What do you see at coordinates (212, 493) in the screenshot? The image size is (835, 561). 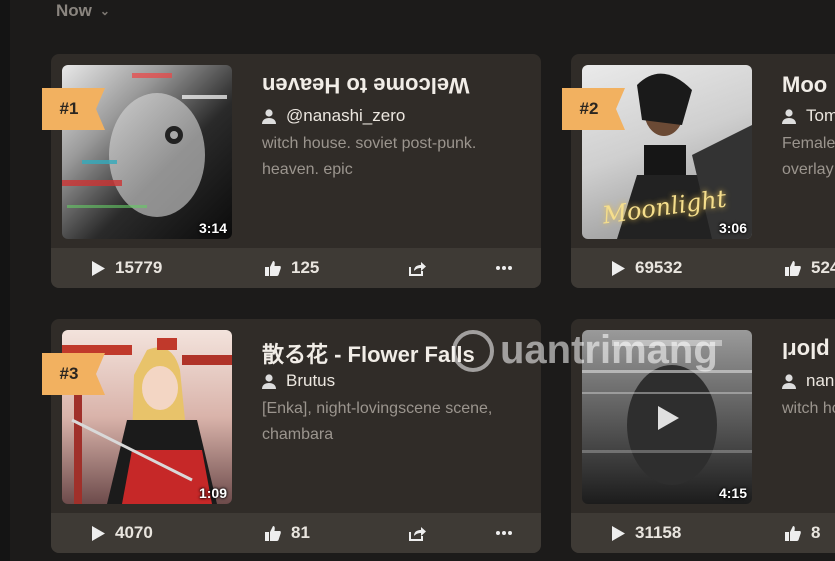 I see `duration-label: 1:09` at bounding box center [212, 493].